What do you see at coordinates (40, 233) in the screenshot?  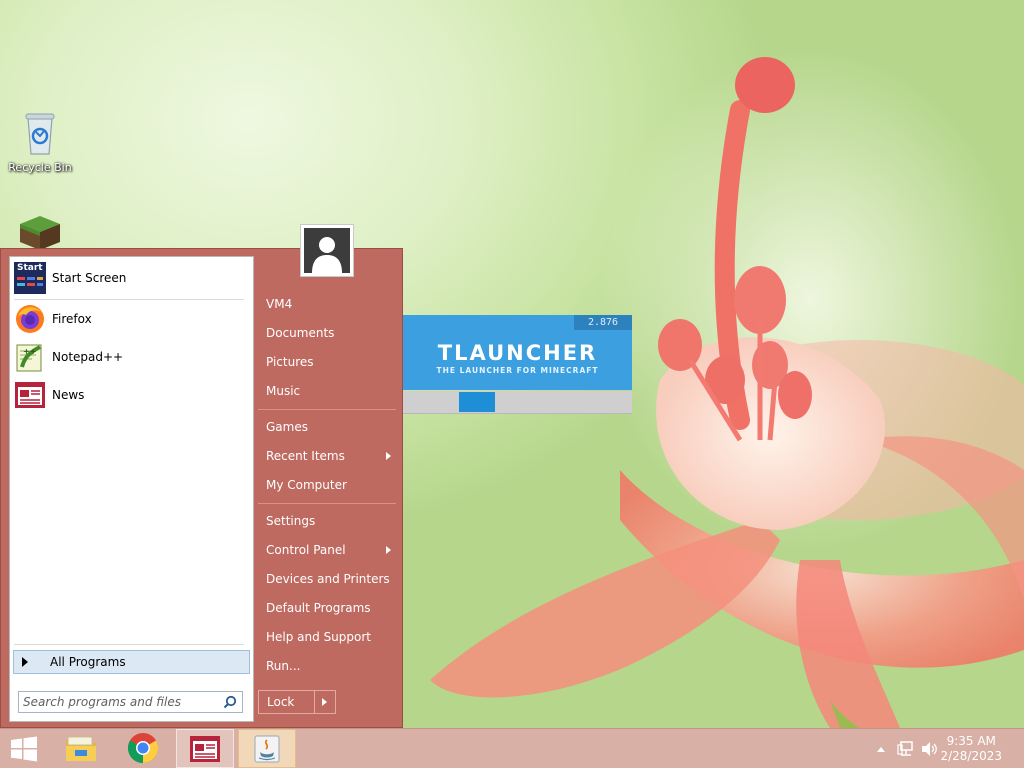 I see `minecraft-block-icon` at bounding box center [40, 233].